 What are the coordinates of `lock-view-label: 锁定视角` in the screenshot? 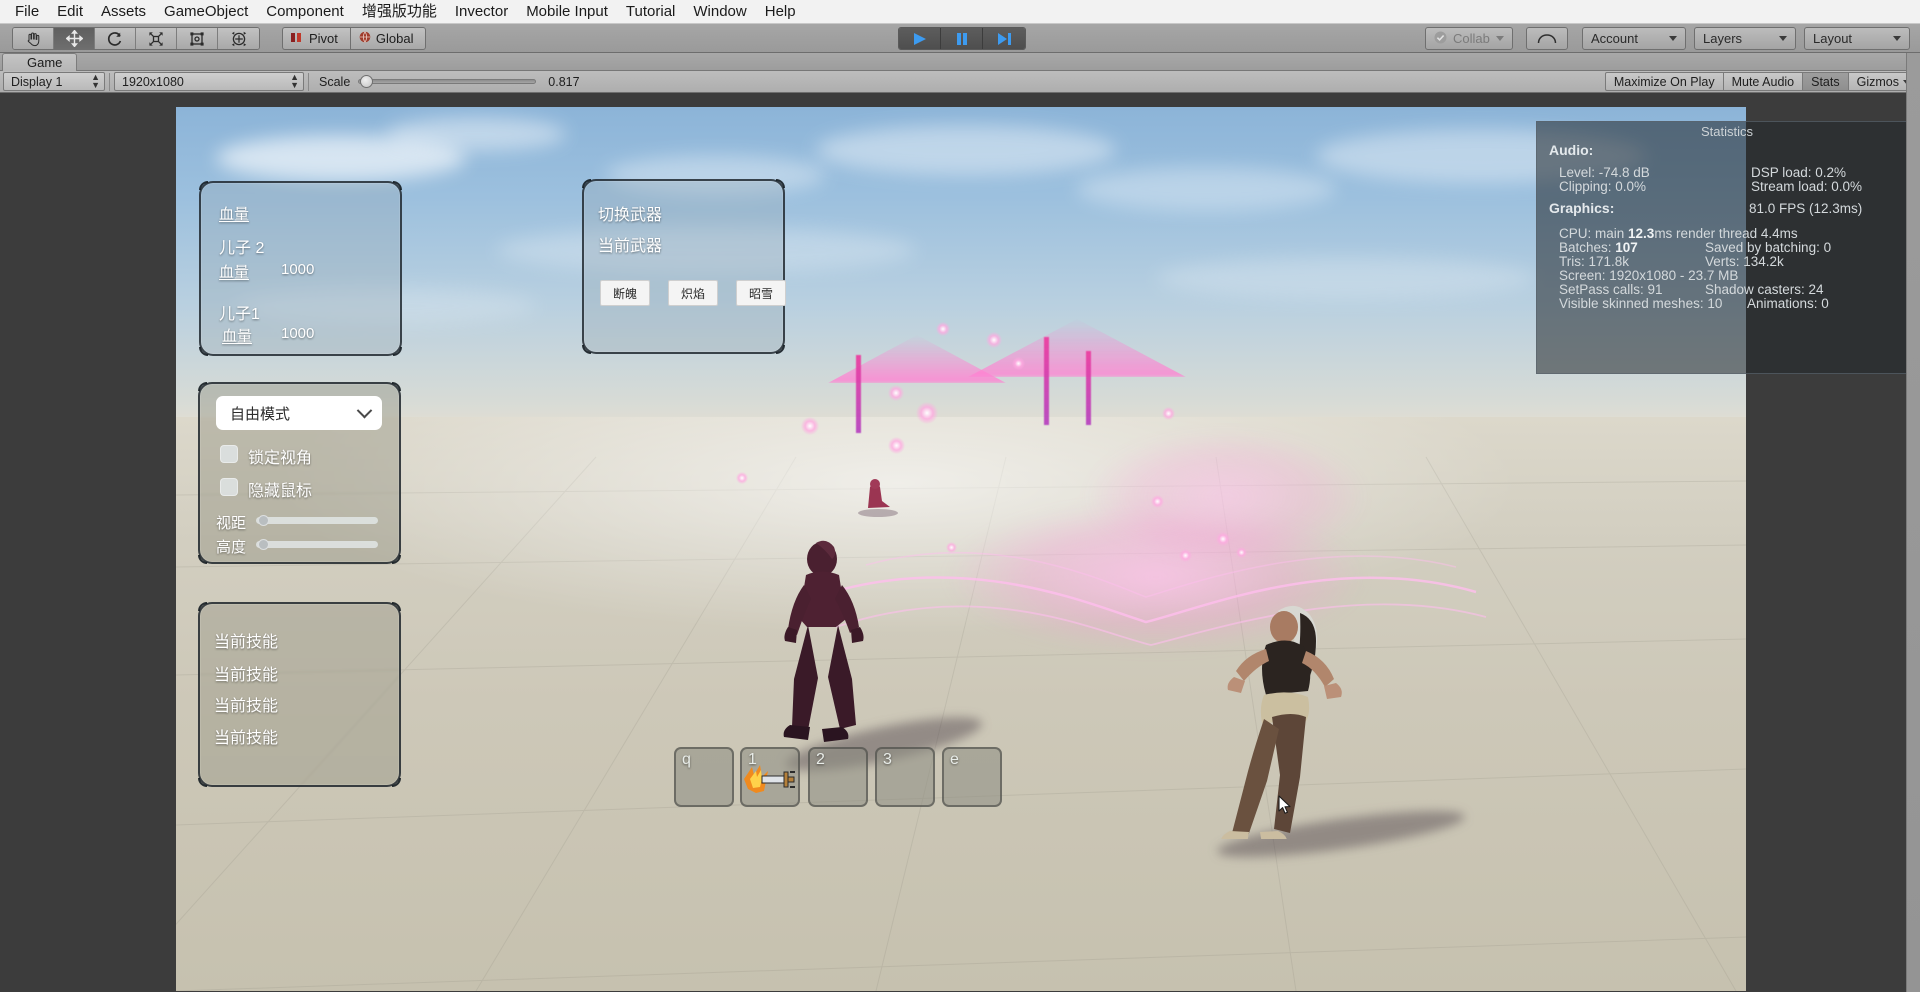 It's located at (280, 458).